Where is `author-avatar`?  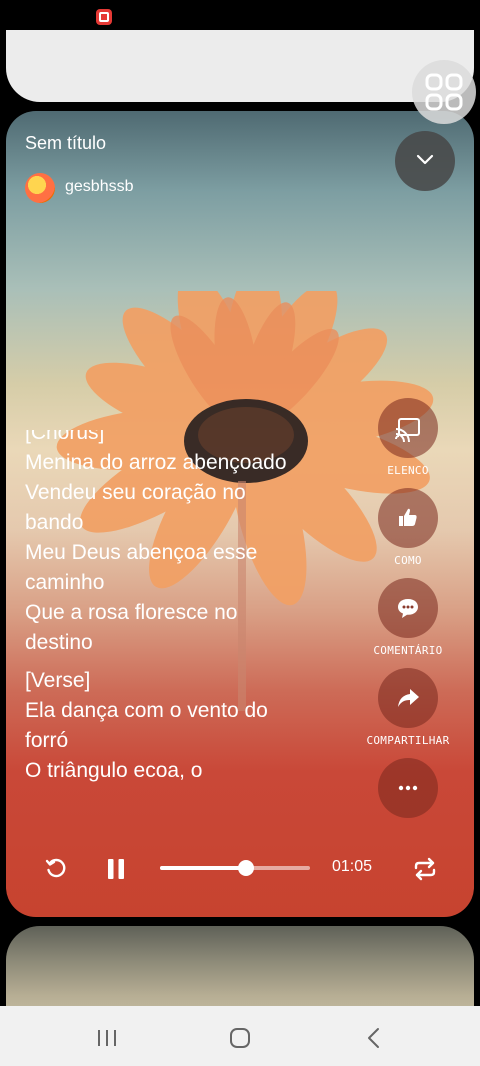
author-avatar is located at coordinates (40, 188).